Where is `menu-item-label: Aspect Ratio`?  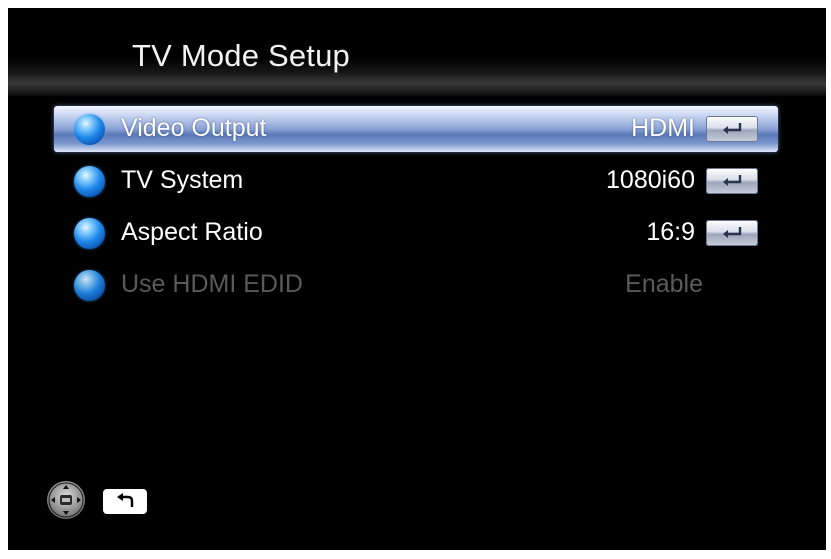 menu-item-label: Aspect Ratio is located at coordinates (192, 232).